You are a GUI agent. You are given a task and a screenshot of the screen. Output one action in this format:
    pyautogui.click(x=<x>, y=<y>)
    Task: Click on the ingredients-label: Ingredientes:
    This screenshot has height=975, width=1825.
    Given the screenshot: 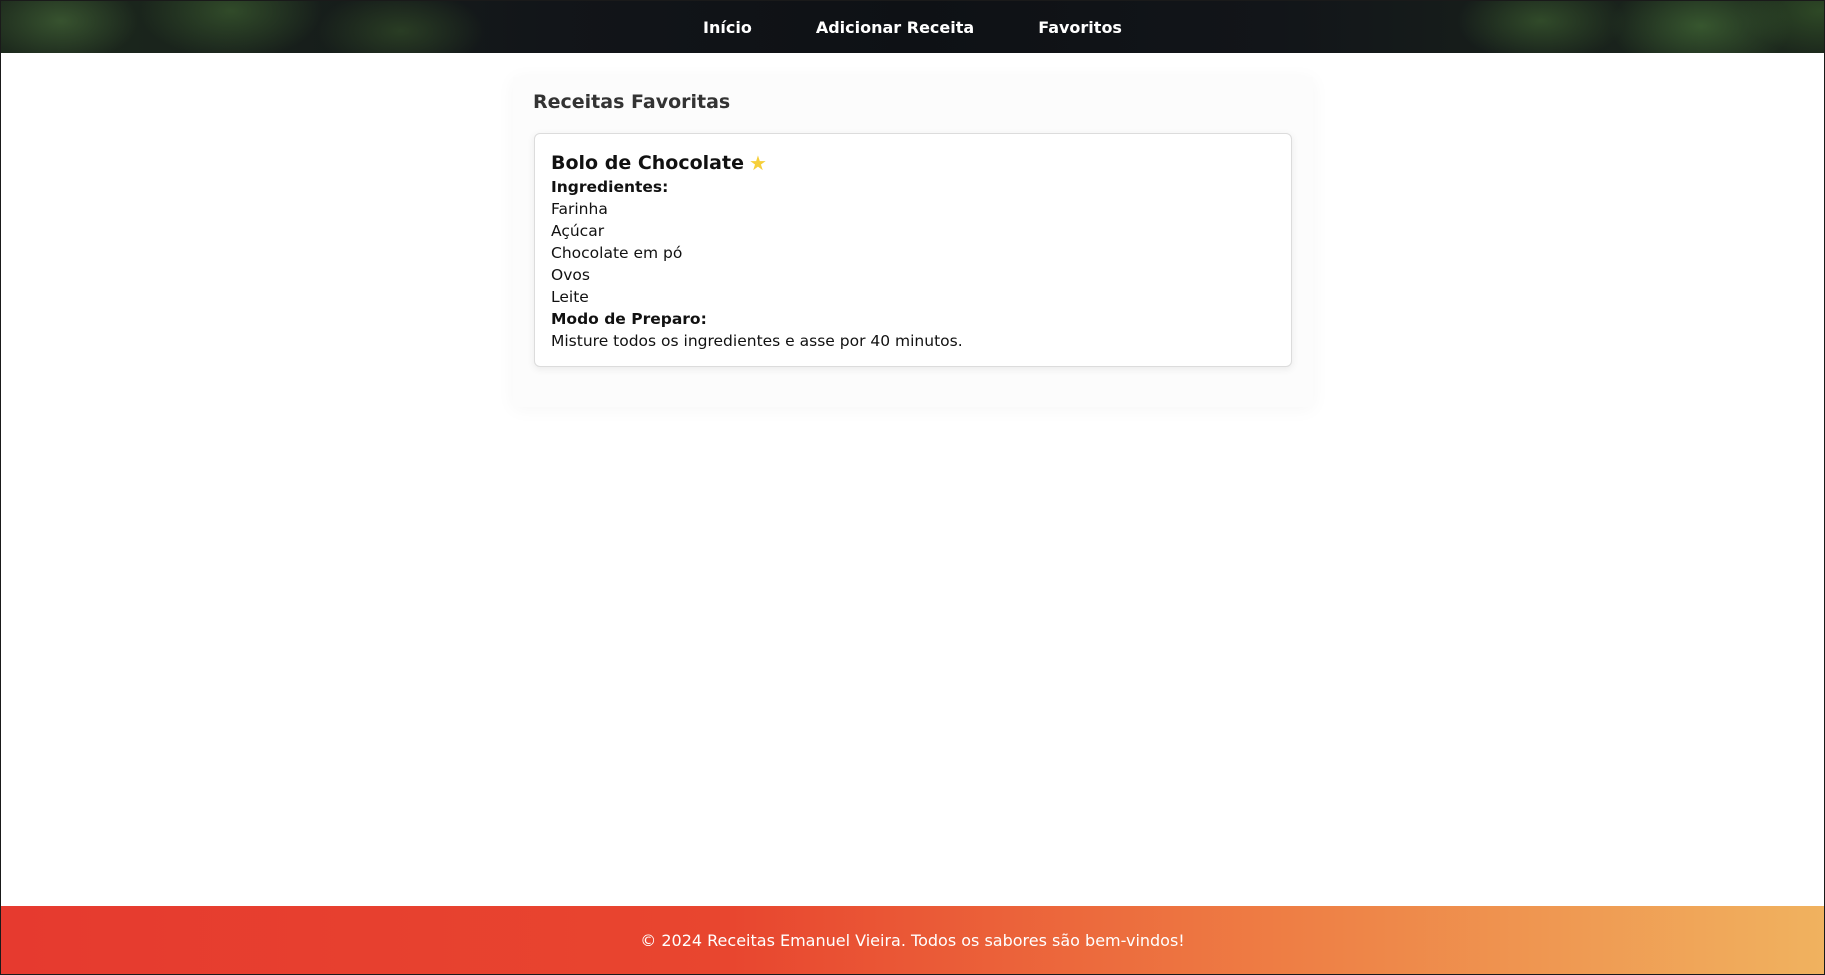 What is the action you would take?
    pyautogui.click(x=610, y=187)
    